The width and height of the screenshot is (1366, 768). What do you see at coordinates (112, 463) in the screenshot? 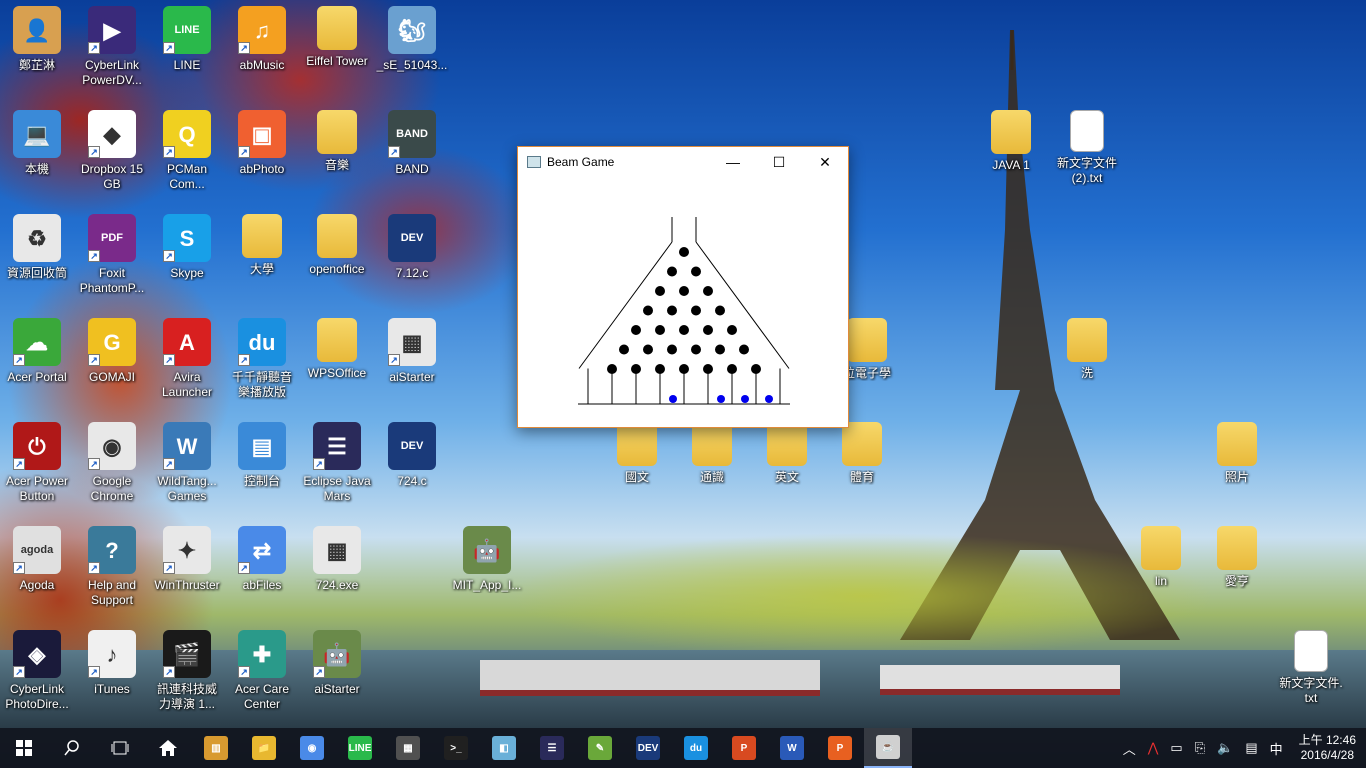
I see `desktop-icon: ◉ ↗ Google Chrome` at bounding box center [112, 463].